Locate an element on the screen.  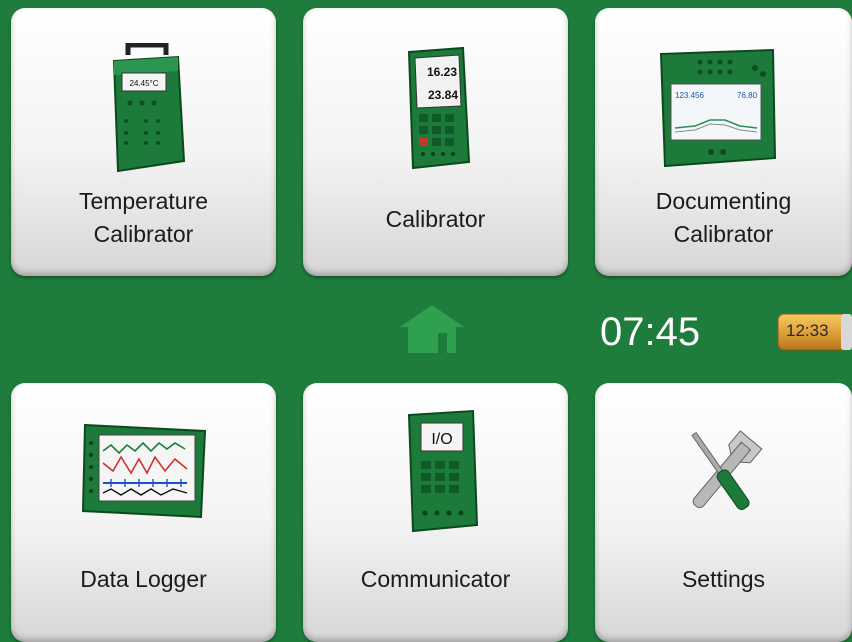
calibrator-label: Calibrator is located at coordinates (435, 219).